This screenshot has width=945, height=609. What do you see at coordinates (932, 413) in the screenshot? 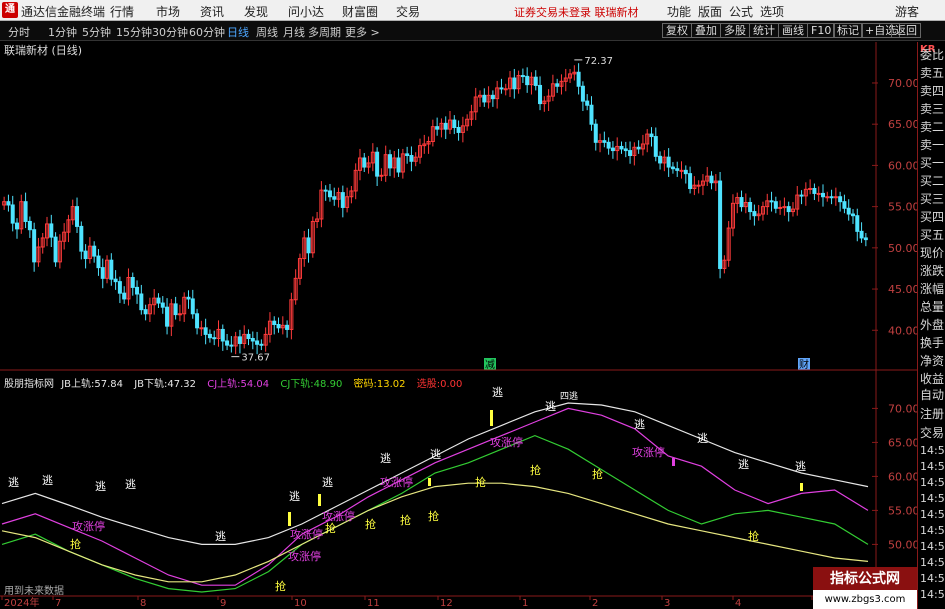
I see `rp-register: 注册` at bounding box center [932, 413].